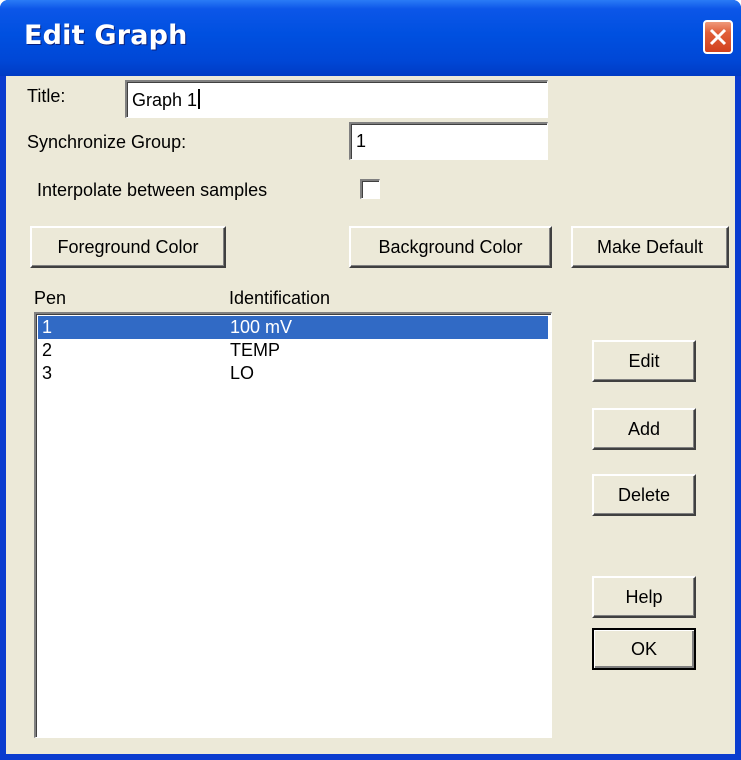 Image resolution: width=741 pixels, height=760 pixels. I want to click on background-color-button: Background Color, so click(450, 247).